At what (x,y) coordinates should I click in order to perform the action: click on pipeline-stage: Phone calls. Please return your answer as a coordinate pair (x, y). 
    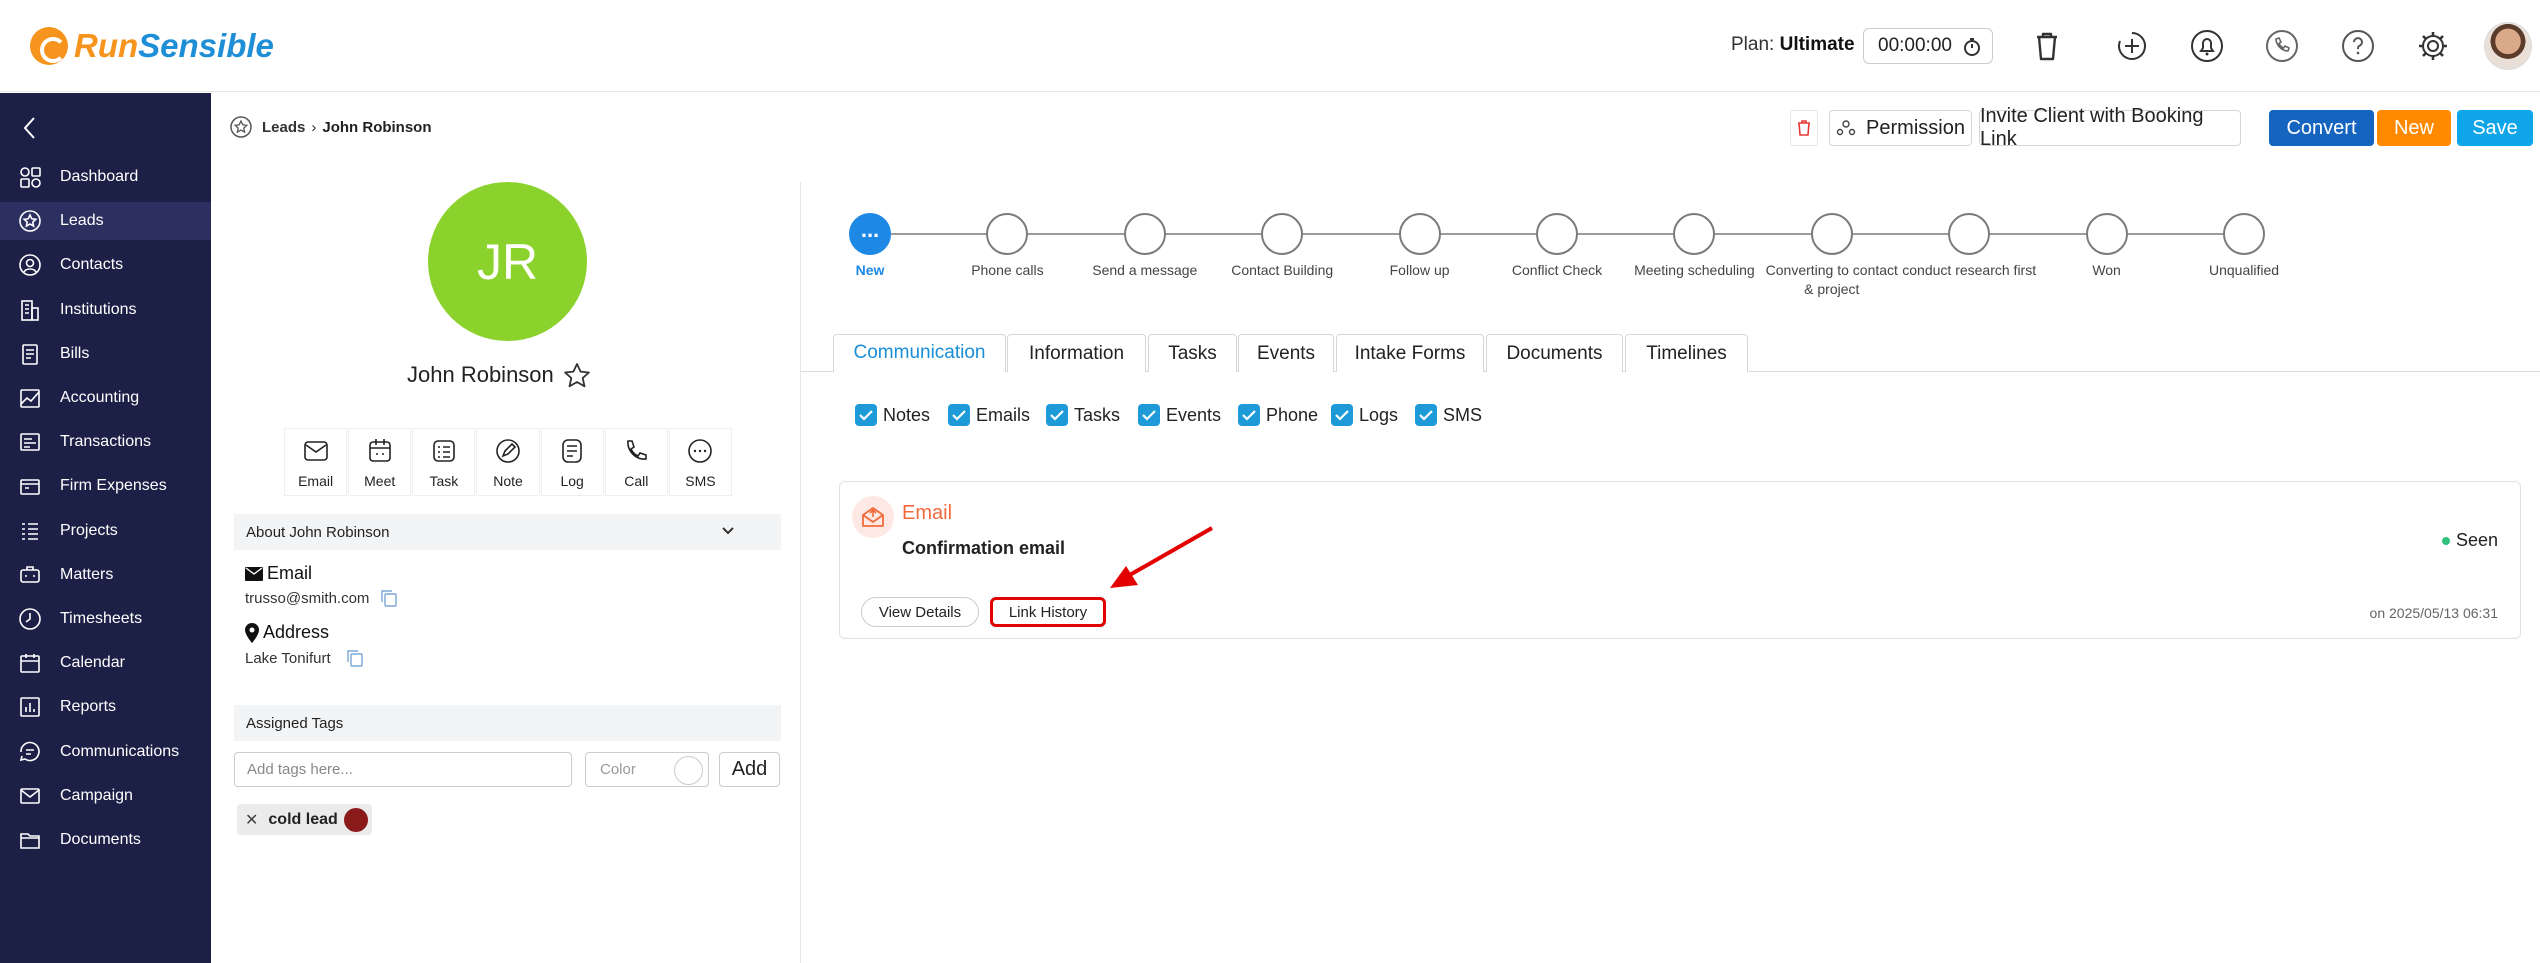
    Looking at the image, I should click on (1007, 246).